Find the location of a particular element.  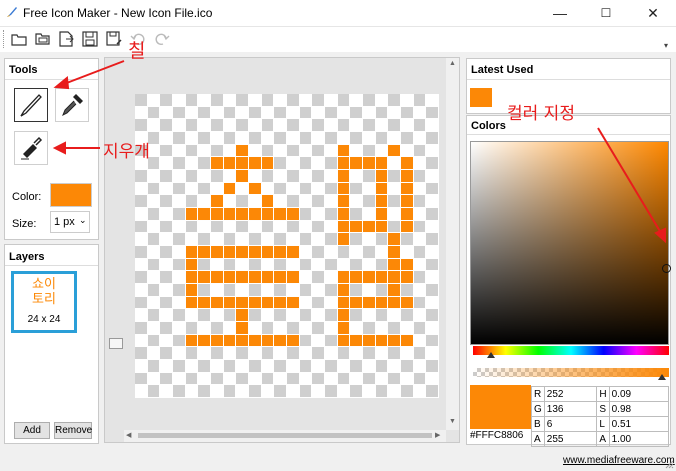

saturation-value-picker is located at coordinates (570, 243).